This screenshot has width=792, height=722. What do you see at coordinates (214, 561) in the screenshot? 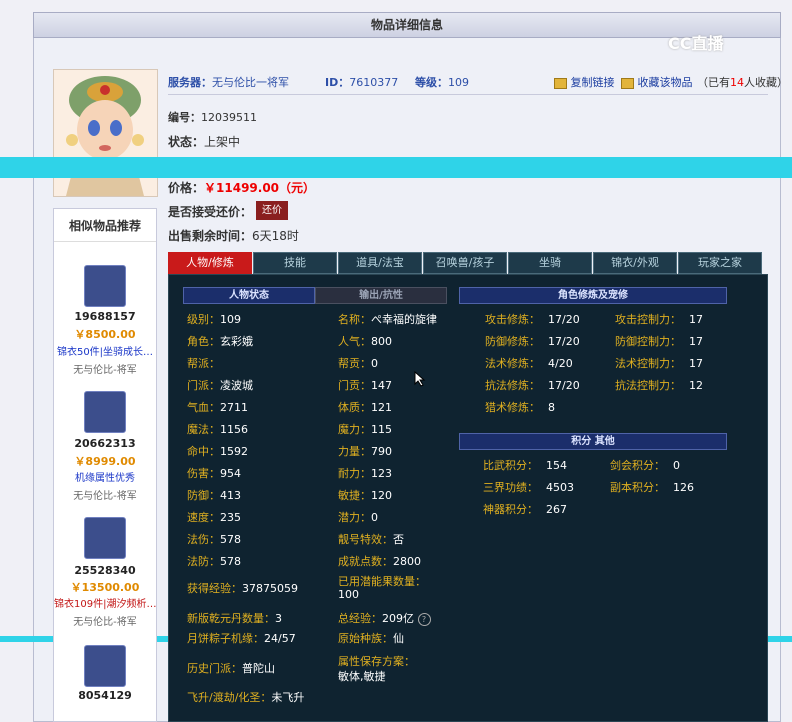
I see `stat-row: 法防：578` at bounding box center [214, 561].